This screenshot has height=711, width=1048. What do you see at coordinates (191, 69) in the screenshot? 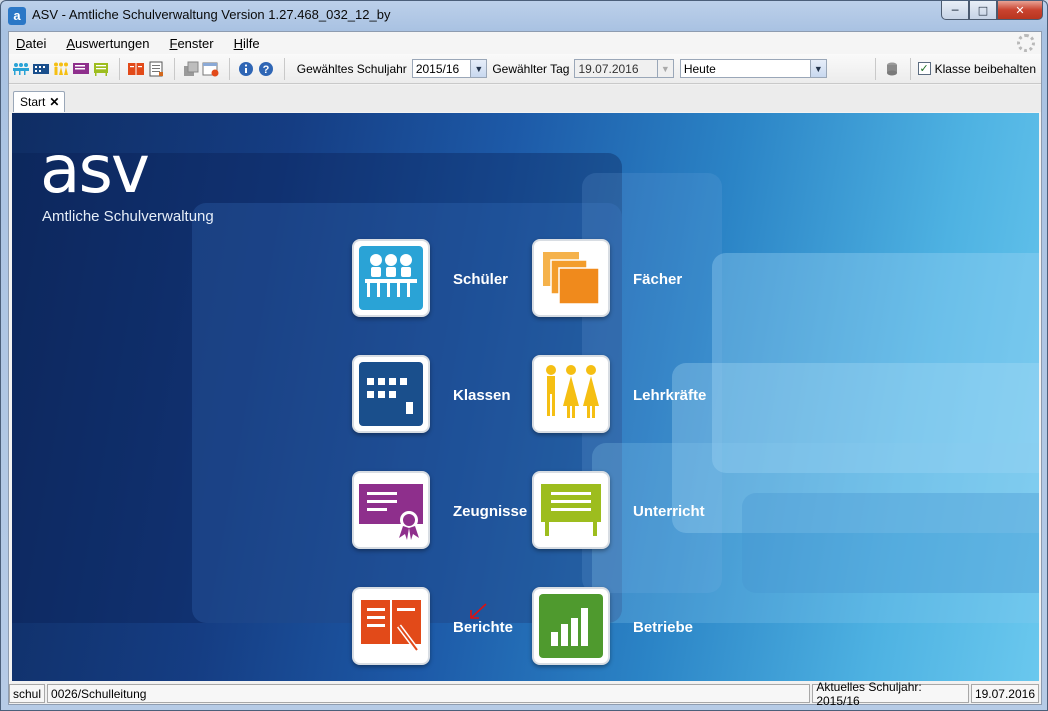
I see `copy-toolbar-icon` at bounding box center [191, 69].